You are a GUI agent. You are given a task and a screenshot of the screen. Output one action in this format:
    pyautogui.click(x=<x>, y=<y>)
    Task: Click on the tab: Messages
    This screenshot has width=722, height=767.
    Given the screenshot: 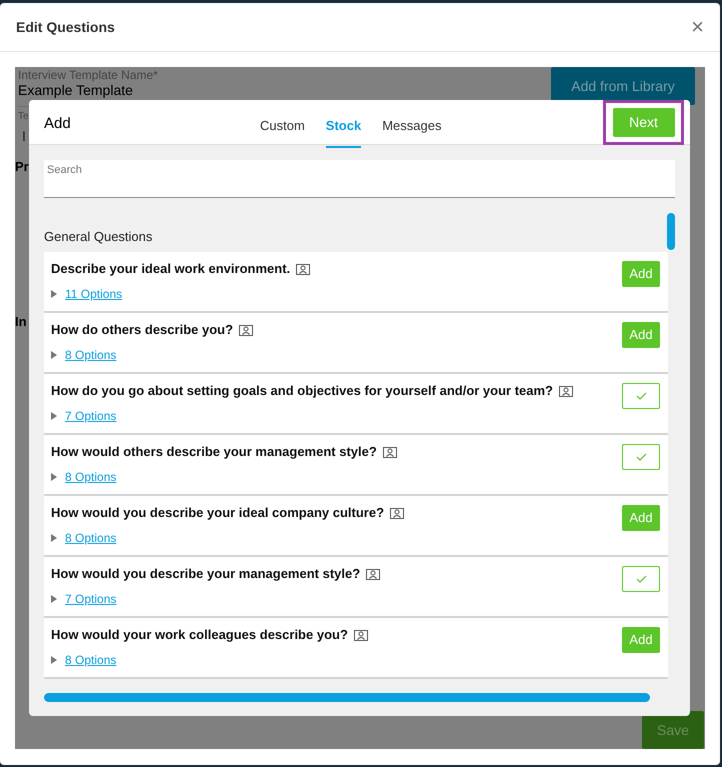 What is the action you would take?
    pyautogui.click(x=412, y=126)
    